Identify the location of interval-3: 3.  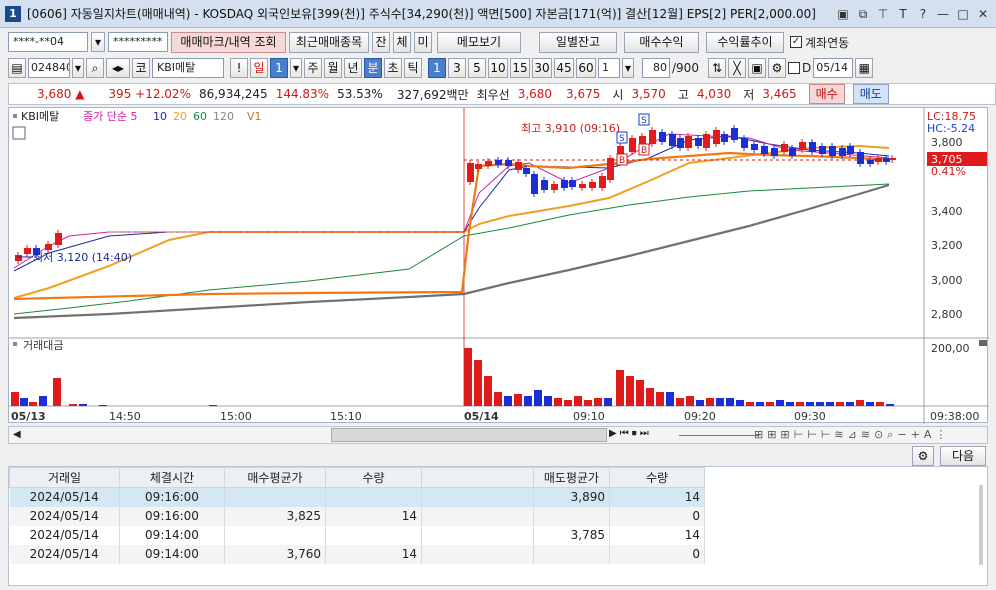
(457, 68).